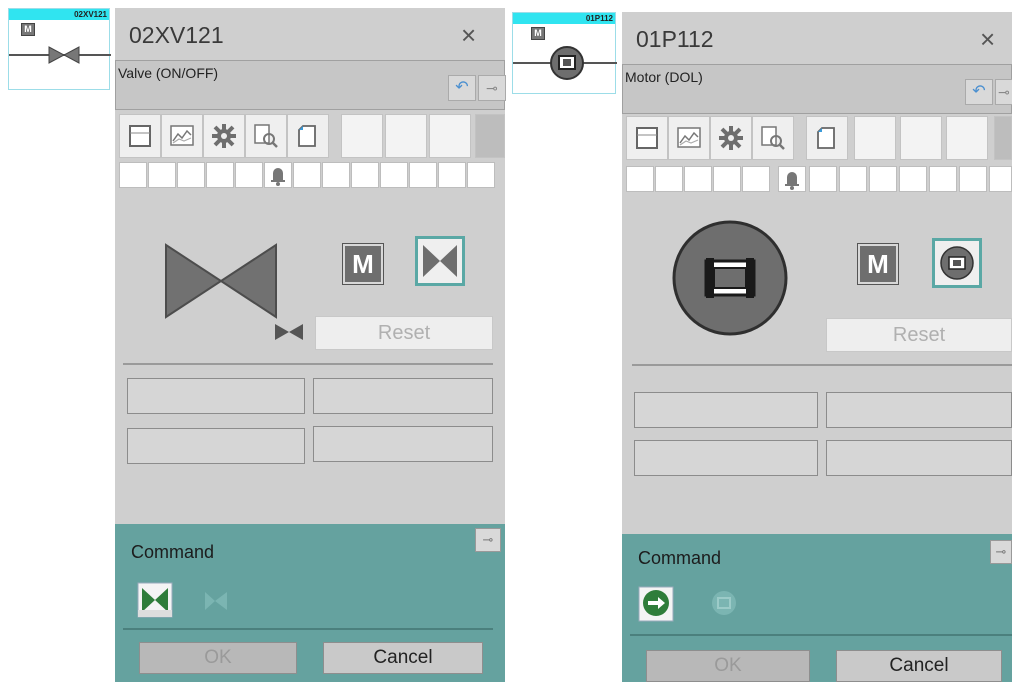  I want to click on page-title: 01P112, so click(675, 39).